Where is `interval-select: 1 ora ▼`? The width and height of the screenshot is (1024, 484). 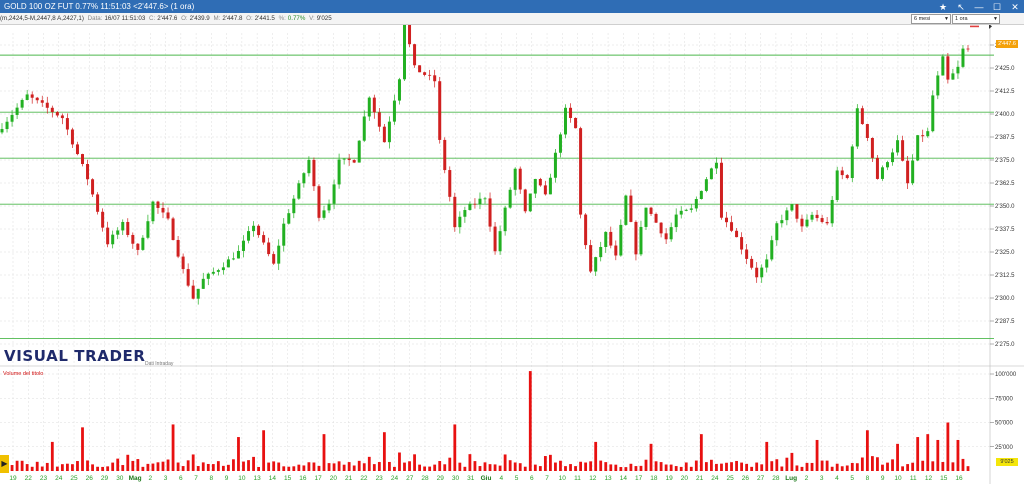
interval-select: 1 ora ▼ is located at coordinates (976, 19).